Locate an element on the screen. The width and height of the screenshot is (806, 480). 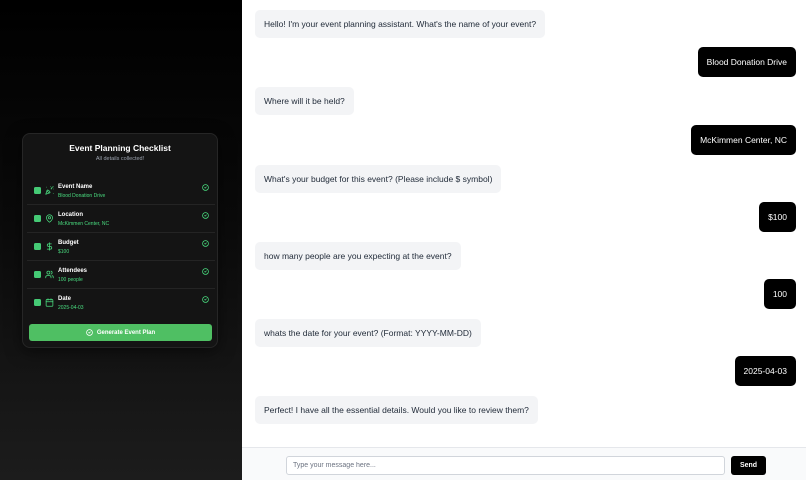
item-value: McKimmen Center, NC is located at coordinates (84, 223).